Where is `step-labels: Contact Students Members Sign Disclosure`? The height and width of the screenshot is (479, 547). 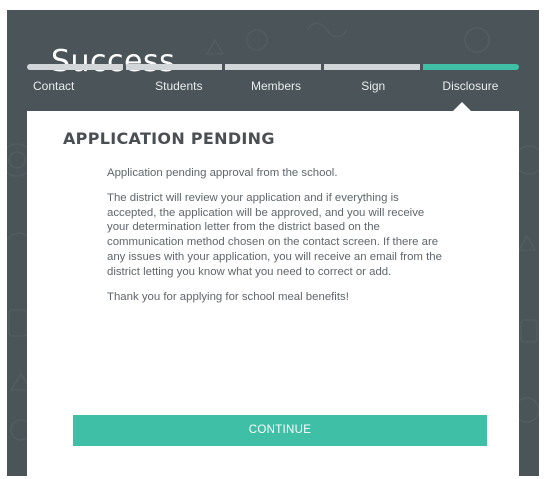
step-labels: Contact Students Members Sign Disclosure is located at coordinates (273, 86).